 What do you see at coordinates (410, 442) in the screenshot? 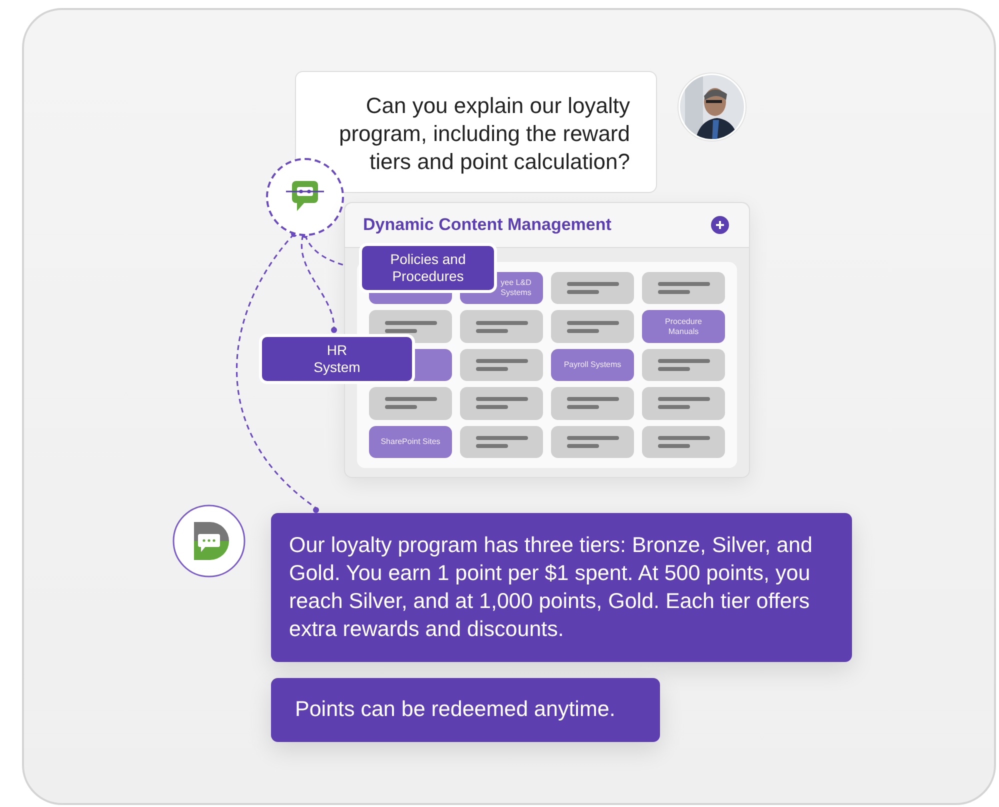
I see `content-tile: SharePoint Sites` at bounding box center [410, 442].